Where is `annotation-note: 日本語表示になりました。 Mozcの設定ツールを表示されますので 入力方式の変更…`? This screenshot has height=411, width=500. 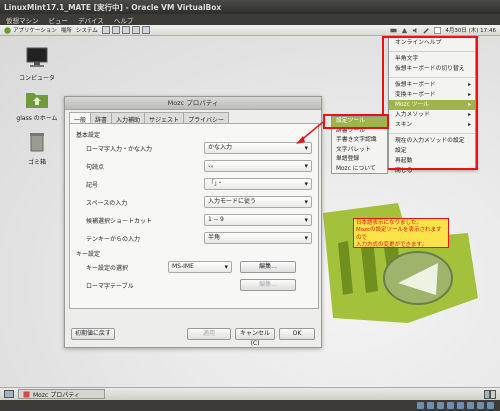
annotation-note: 日本語表示になりました。 Mozcの設定ツールを表示されますので 入力方式の変更… is located at coordinates (401, 233).